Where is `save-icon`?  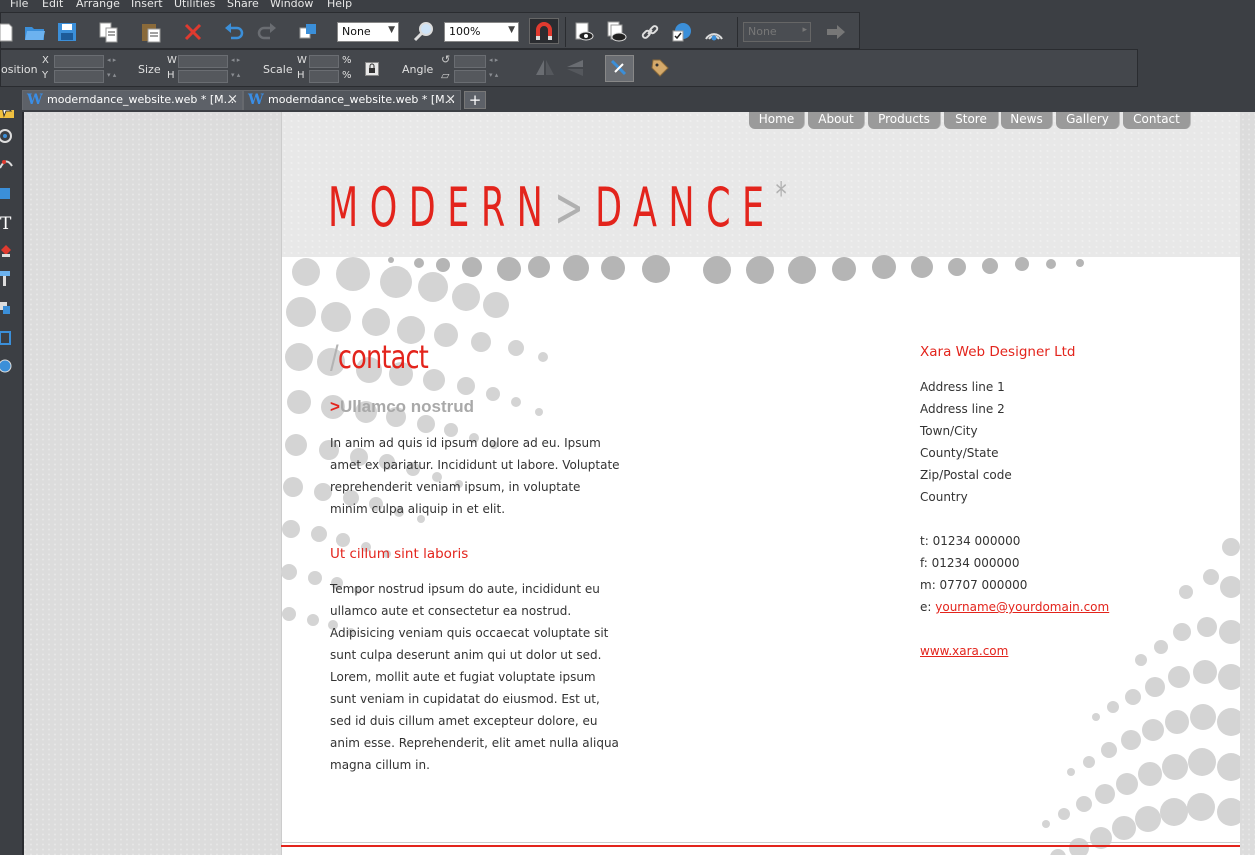 save-icon is located at coordinates (67, 32).